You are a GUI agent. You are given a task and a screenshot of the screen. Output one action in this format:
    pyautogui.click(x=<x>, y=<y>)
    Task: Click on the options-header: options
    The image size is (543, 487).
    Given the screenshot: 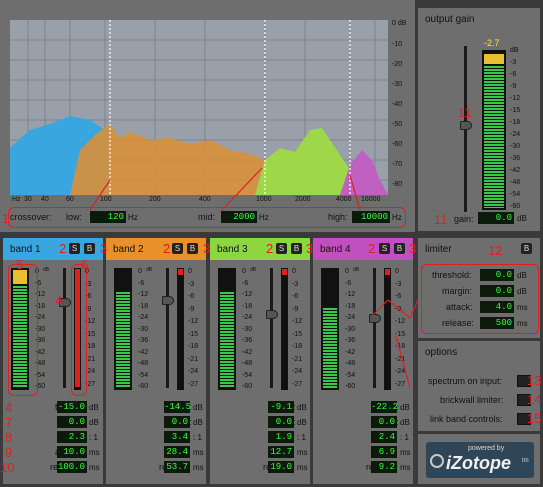 What is the action you would take?
    pyautogui.click(x=441, y=352)
    